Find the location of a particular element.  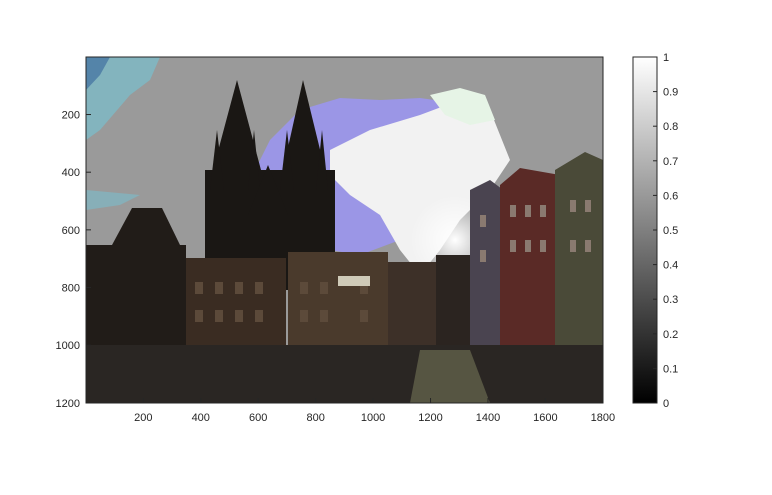

x-tick-label: 400 is located at coordinates (201, 418).